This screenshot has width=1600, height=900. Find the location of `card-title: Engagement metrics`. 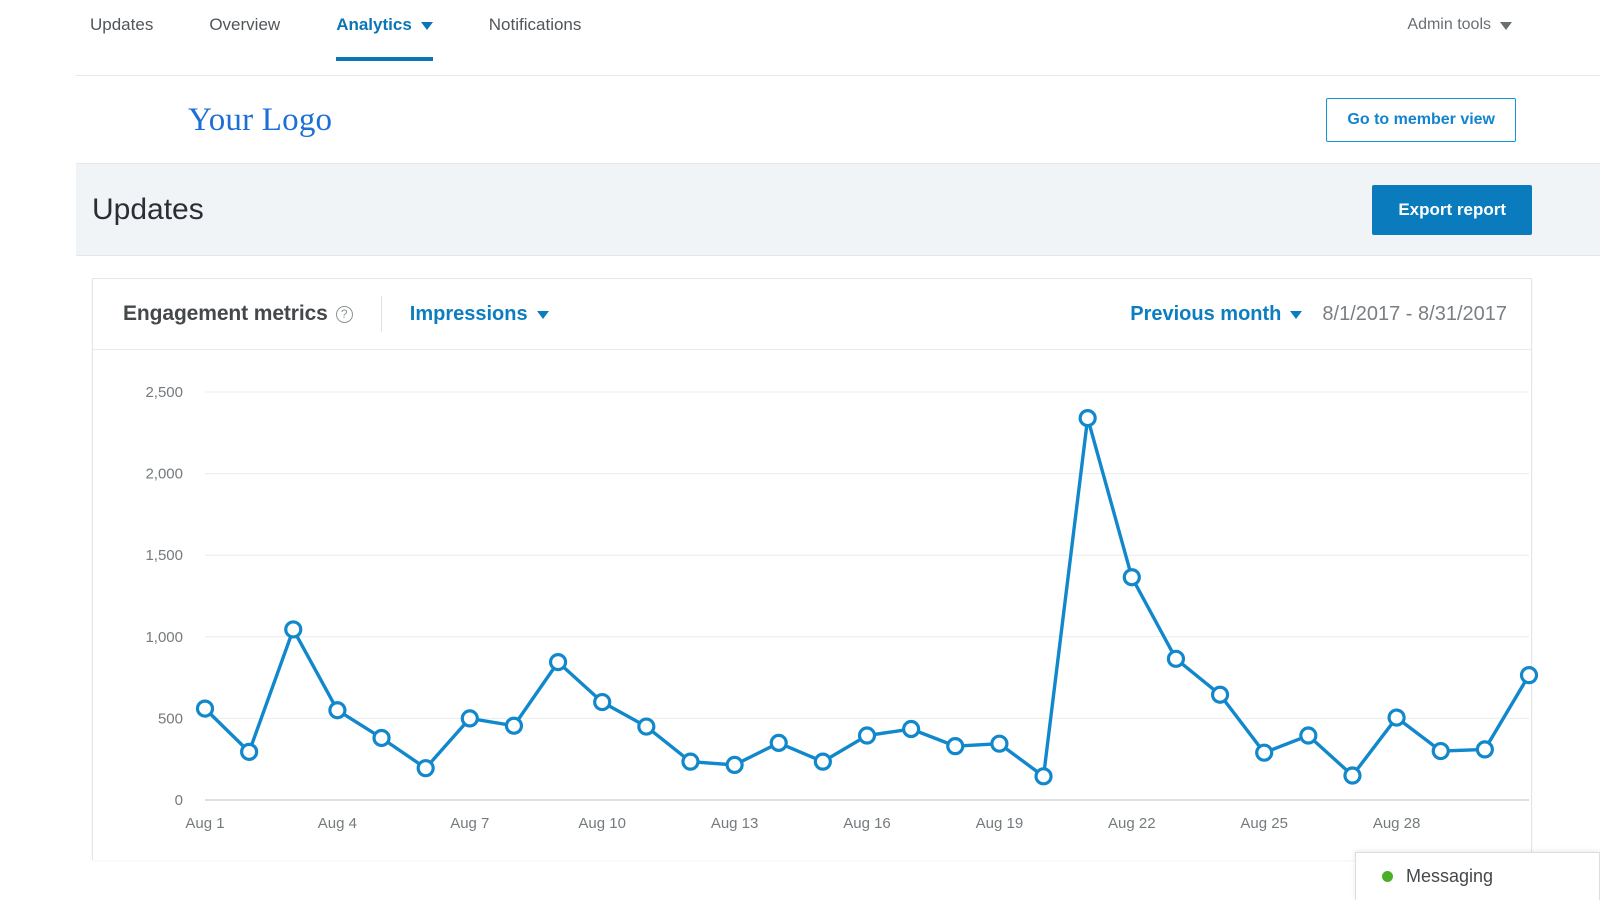

card-title: Engagement metrics is located at coordinates (225, 313).